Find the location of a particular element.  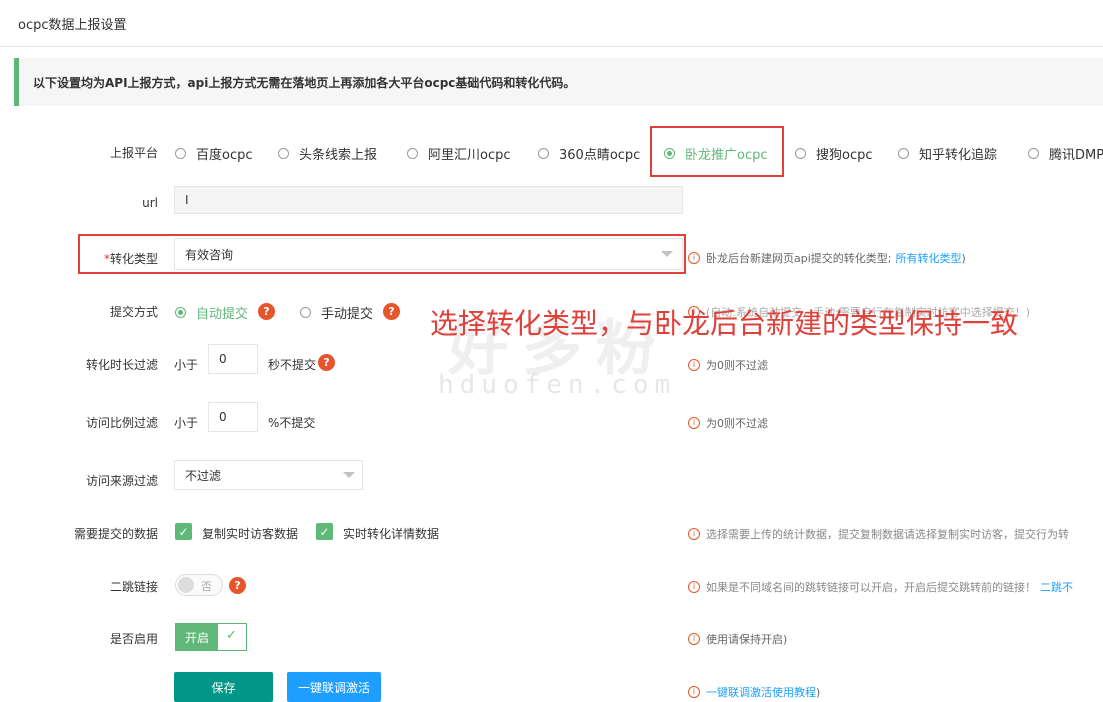

radio-sogou: 搜狗ocpc is located at coordinates (834, 153).